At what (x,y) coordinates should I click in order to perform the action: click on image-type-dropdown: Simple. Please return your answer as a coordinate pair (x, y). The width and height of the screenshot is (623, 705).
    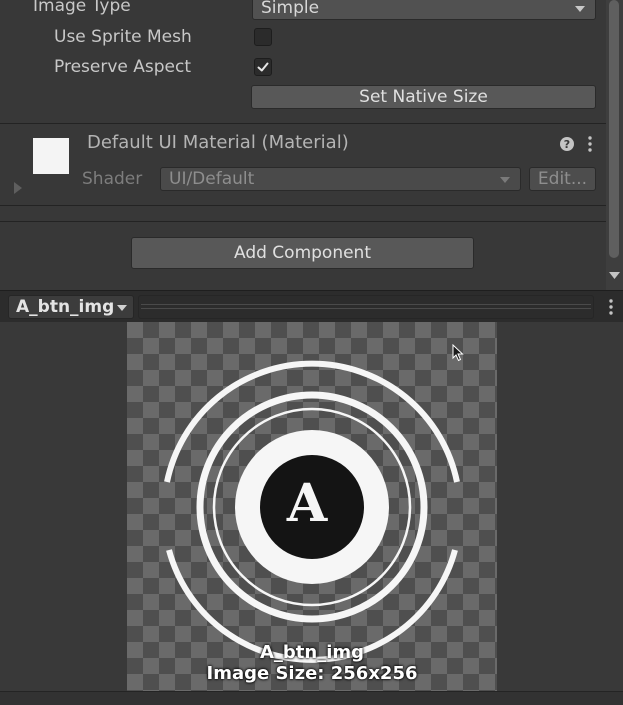
    Looking at the image, I should click on (424, 10).